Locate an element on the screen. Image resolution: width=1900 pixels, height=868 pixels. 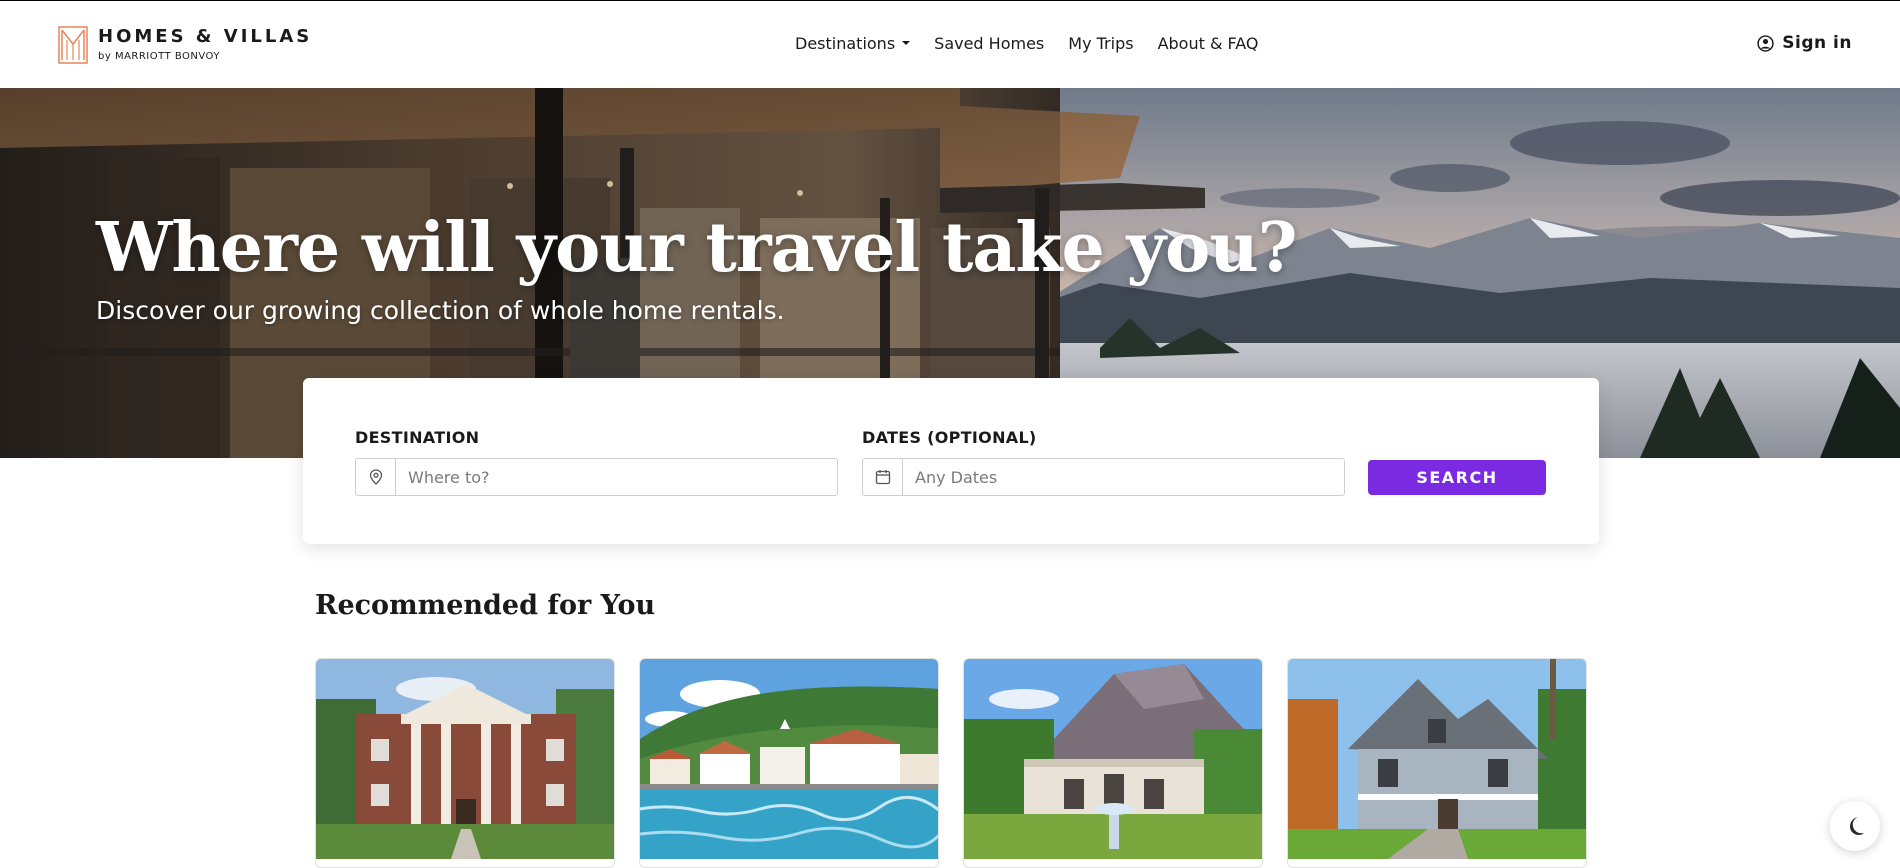
recommended-title: Recommended for You is located at coordinates (485, 605).